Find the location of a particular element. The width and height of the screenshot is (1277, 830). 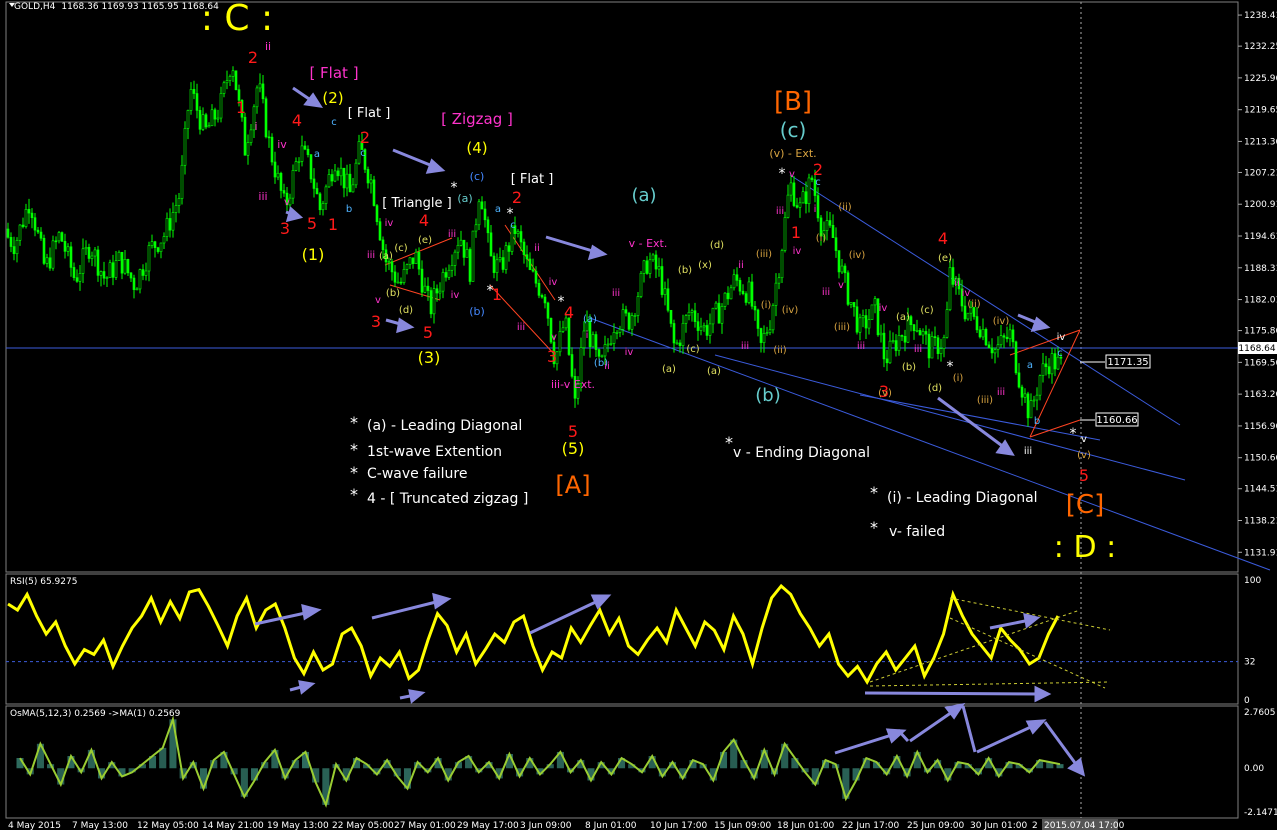

wave-label: [C] is located at coordinates (1085, 505).